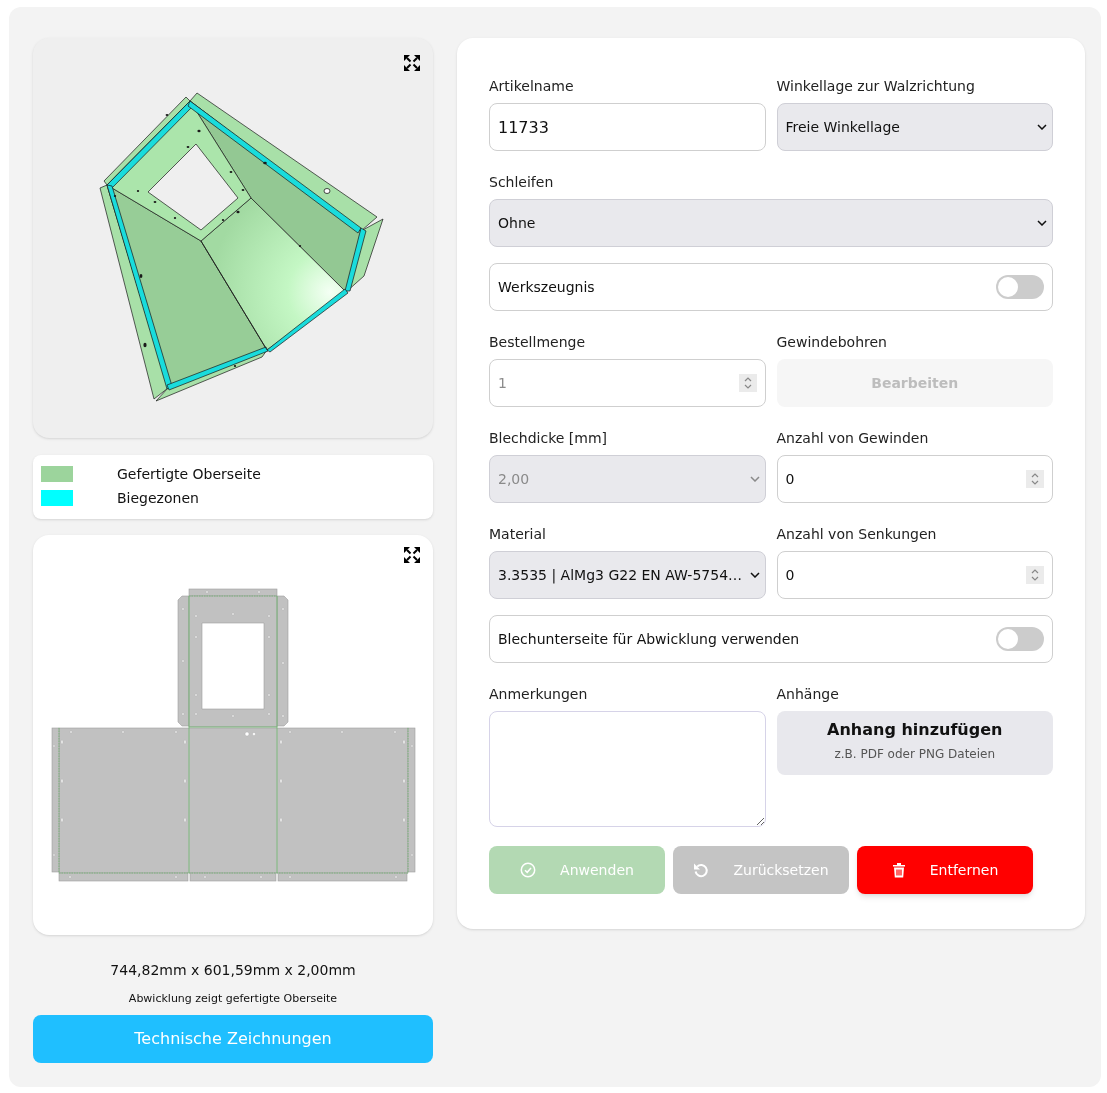 This screenshot has width=1107, height=1093. What do you see at coordinates (528, 870) in the screenshot?
I see `check-circle-icon` at bounding box center [528, 870].